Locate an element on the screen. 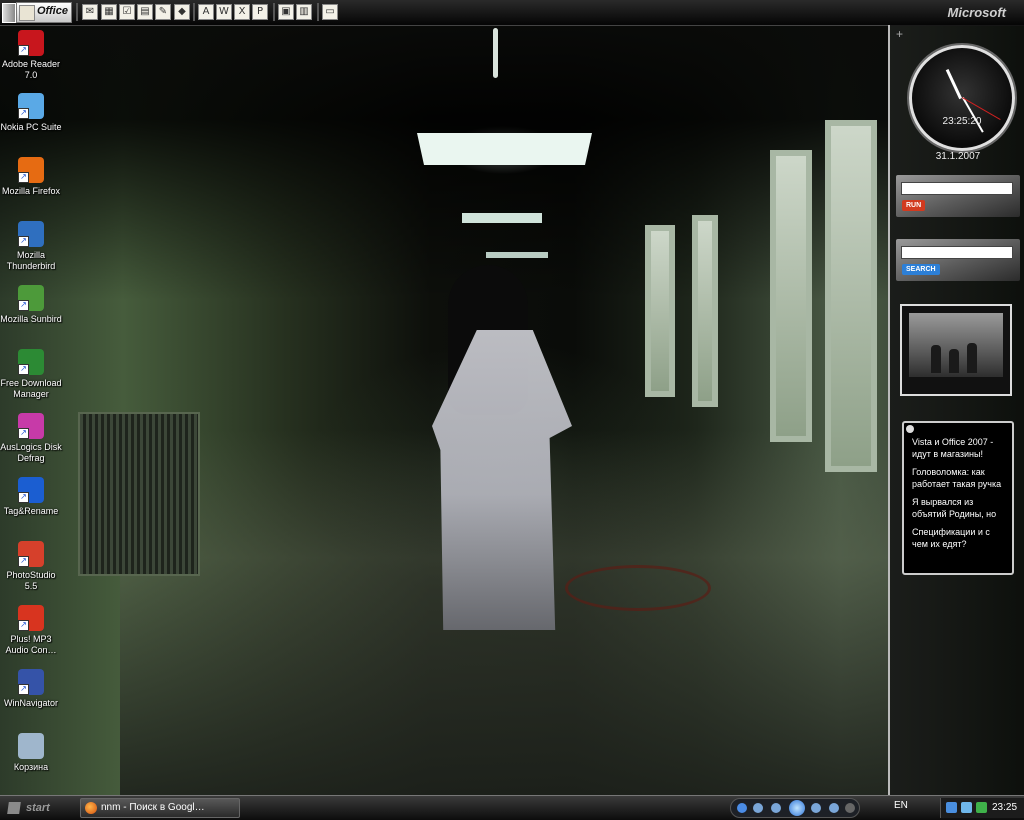 The image size is (1024, 820). mail-icon: ✉ is located at coordinates (90, 12).